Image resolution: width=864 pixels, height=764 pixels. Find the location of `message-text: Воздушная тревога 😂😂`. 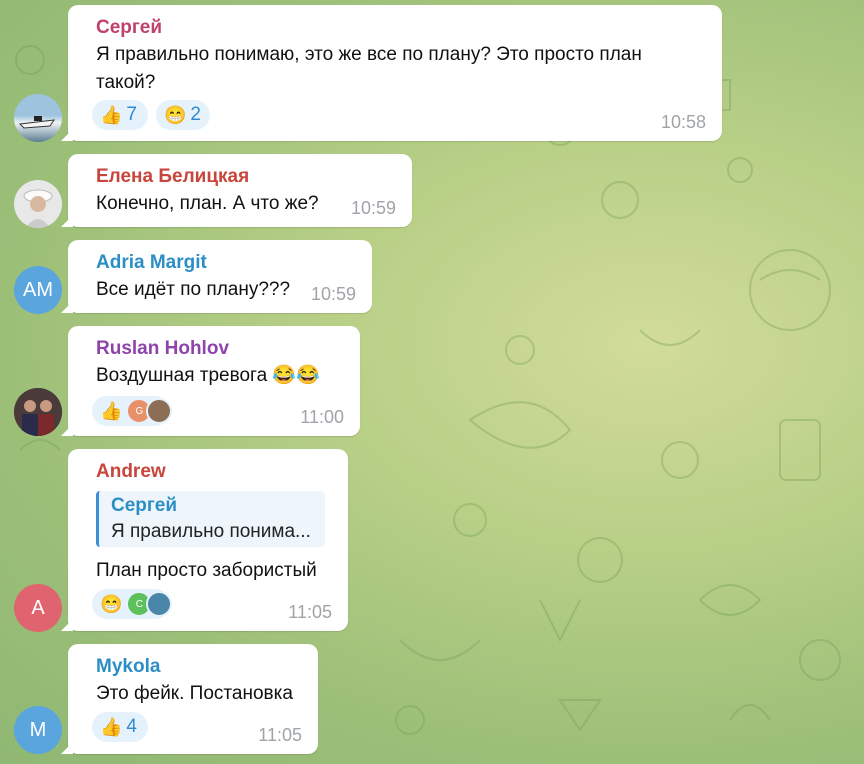

message-text: Воздушная тревога 😂😂 is located at coordinates (208, 375).